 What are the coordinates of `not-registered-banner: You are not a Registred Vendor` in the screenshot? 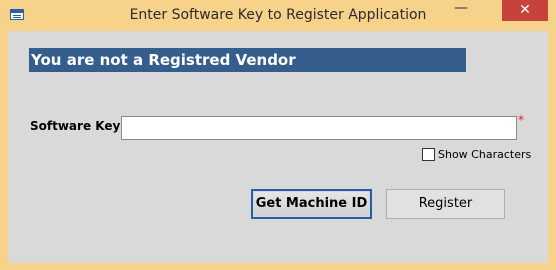 It's located at (247, 60).